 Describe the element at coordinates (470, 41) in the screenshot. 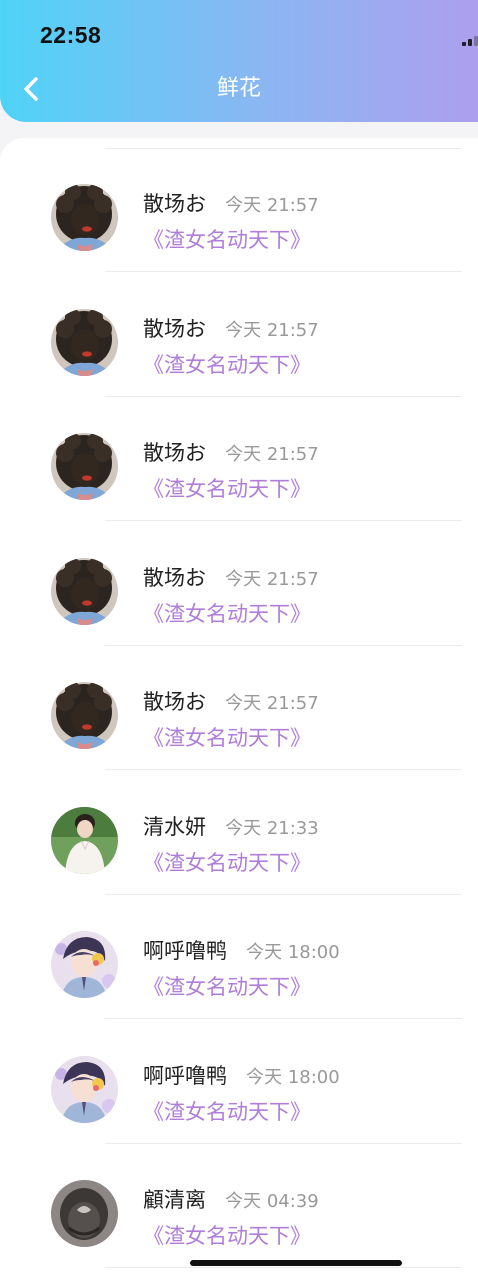

I see `signal-icon` at that location.